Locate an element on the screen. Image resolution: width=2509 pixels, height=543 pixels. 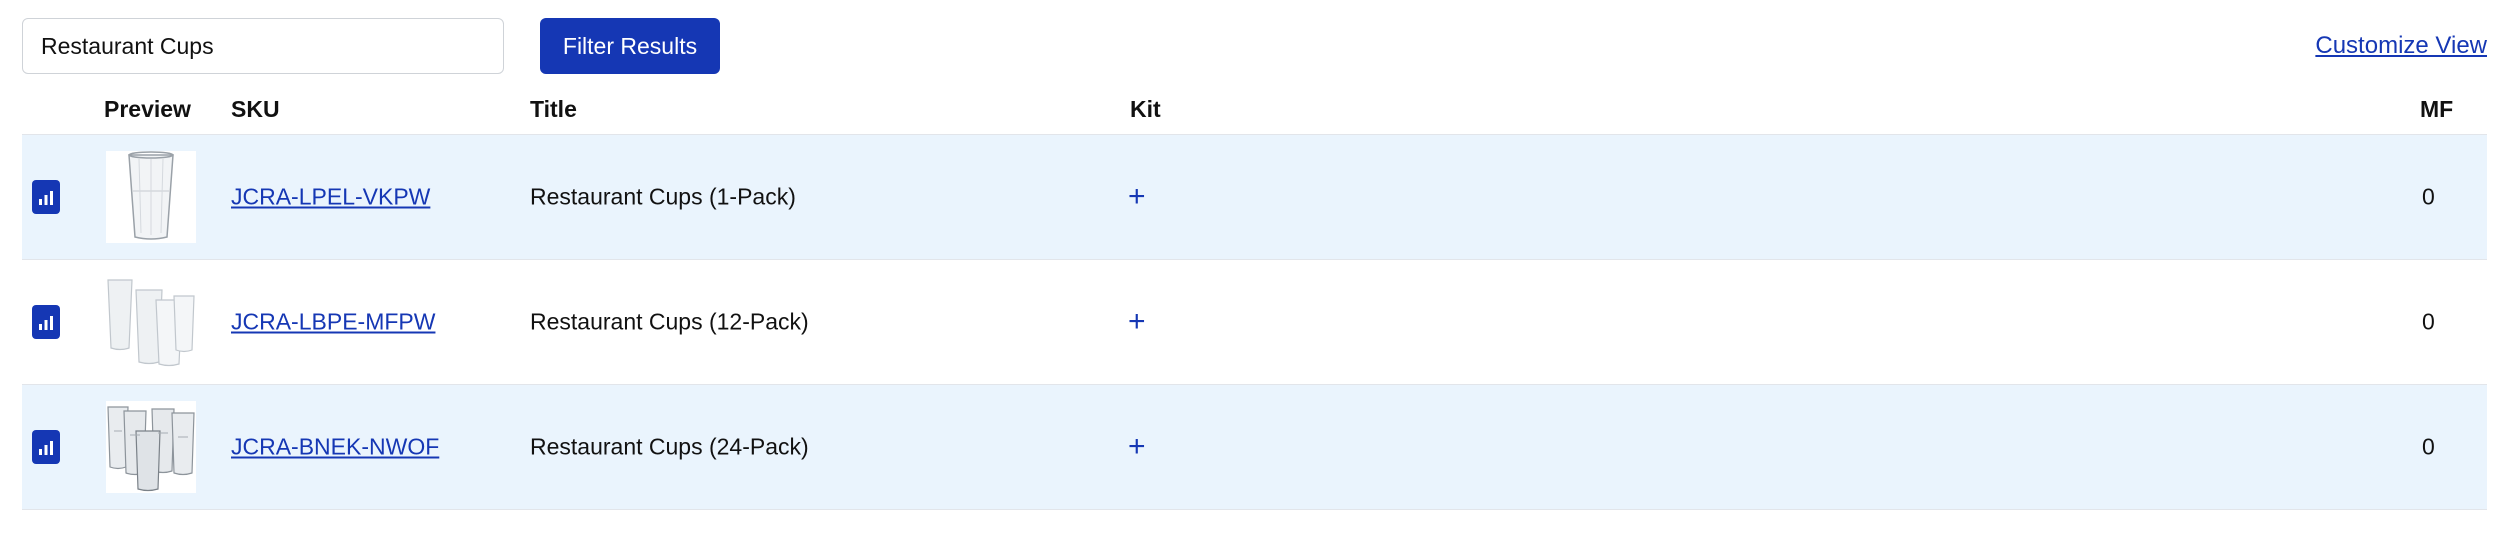
column-header-sku: SKU is located at coordinates (255, 109).